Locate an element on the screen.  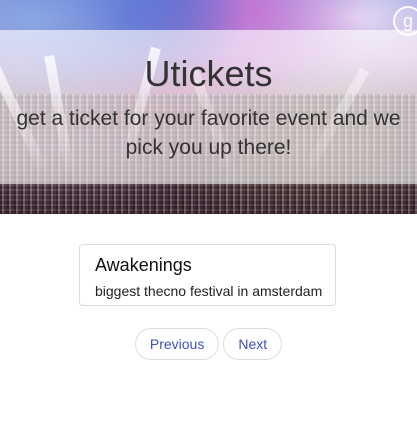
page-title: Utickets is located at coordinates (208, 73).